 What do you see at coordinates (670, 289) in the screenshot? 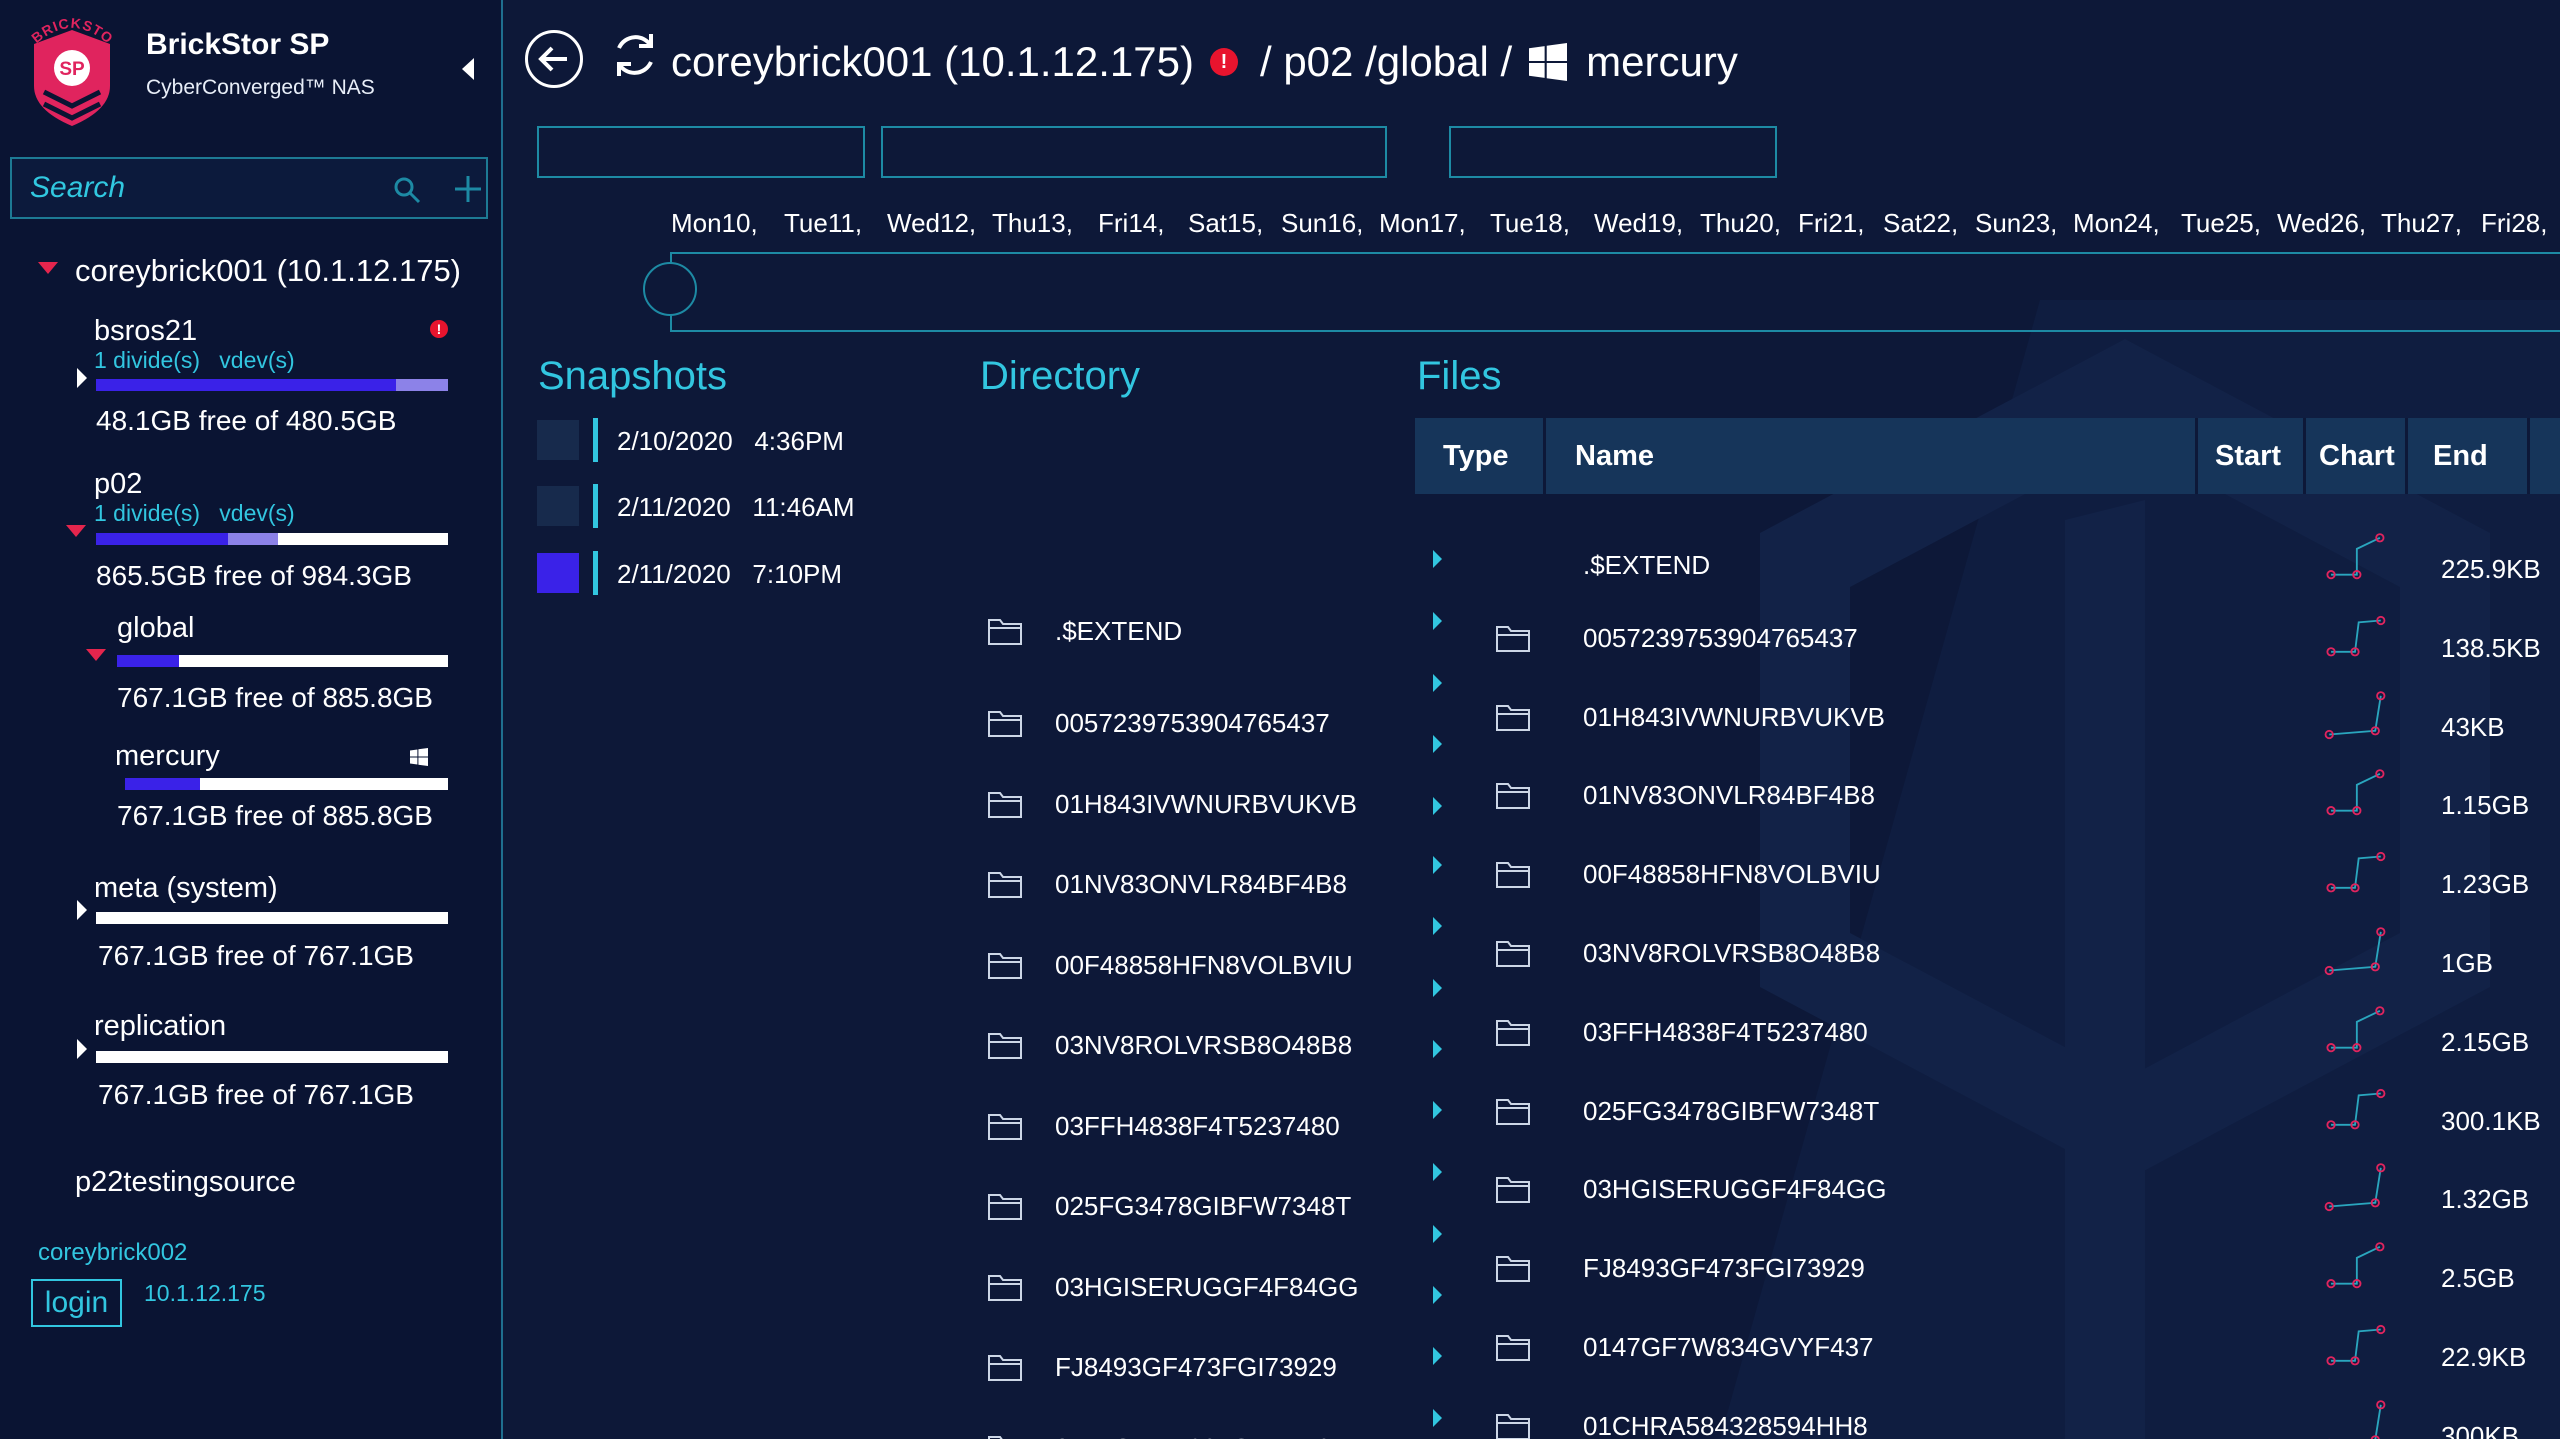
I see `timeline-slider-handle` at bounding box center [670, 289].